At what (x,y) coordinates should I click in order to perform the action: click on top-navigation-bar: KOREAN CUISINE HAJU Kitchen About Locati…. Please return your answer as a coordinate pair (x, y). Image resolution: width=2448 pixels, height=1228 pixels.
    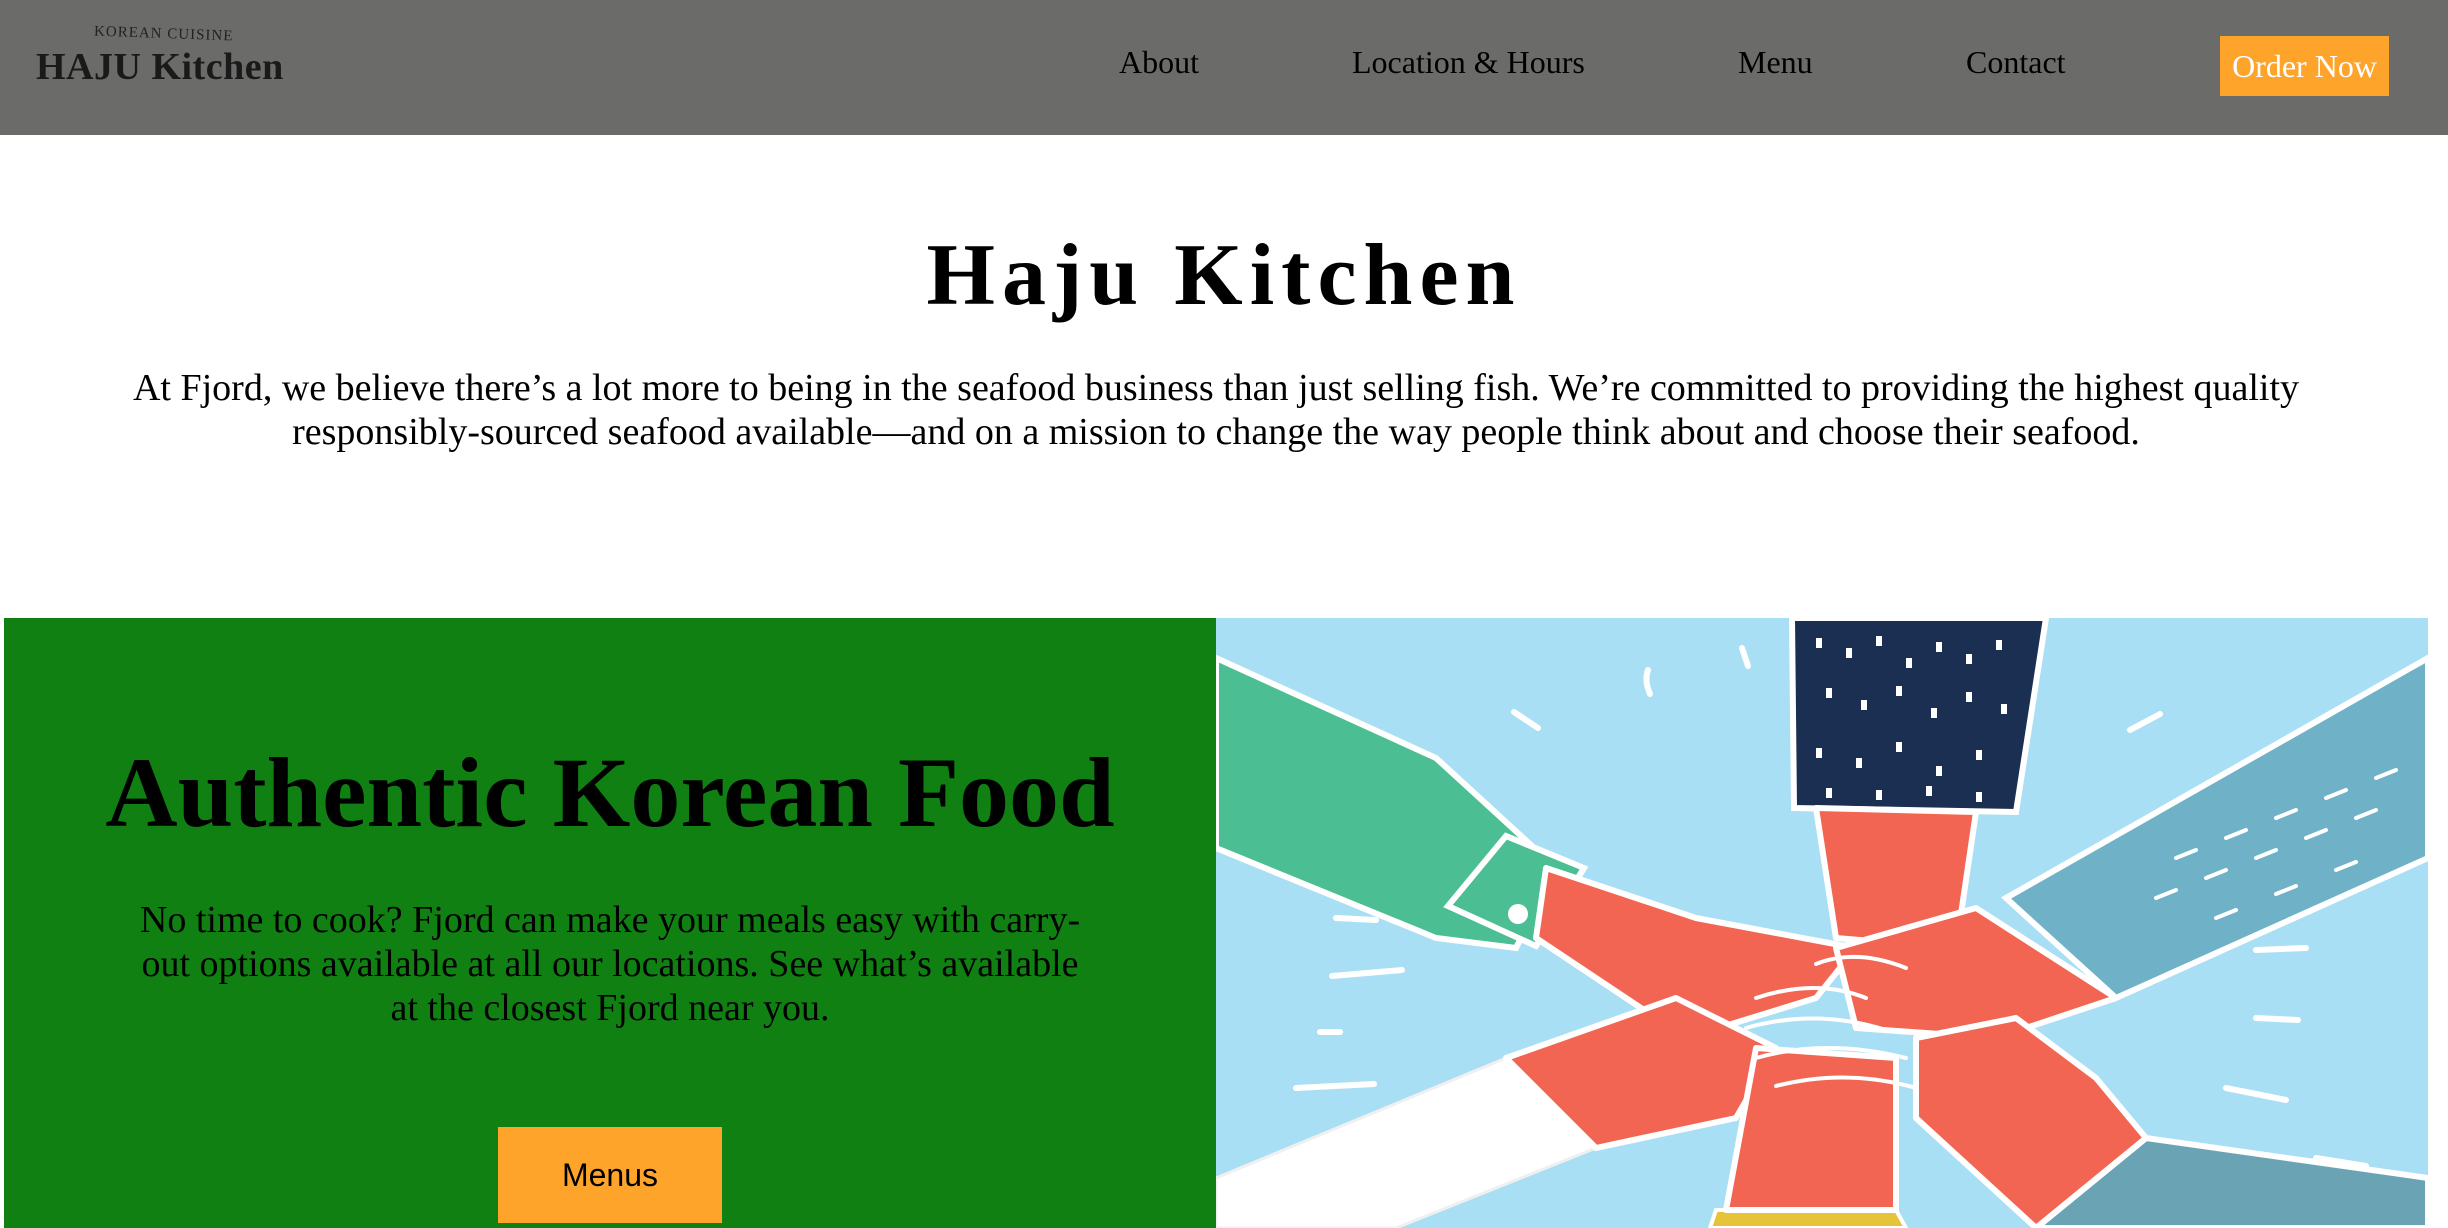
    Looking at the image, I should click on (1224, 67).